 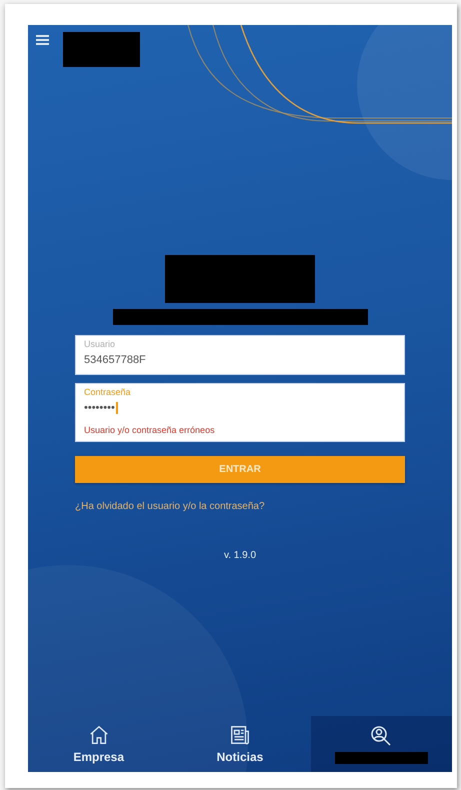 I want to click on version-text: v. 1.9.0, so click(x=240, y=555).